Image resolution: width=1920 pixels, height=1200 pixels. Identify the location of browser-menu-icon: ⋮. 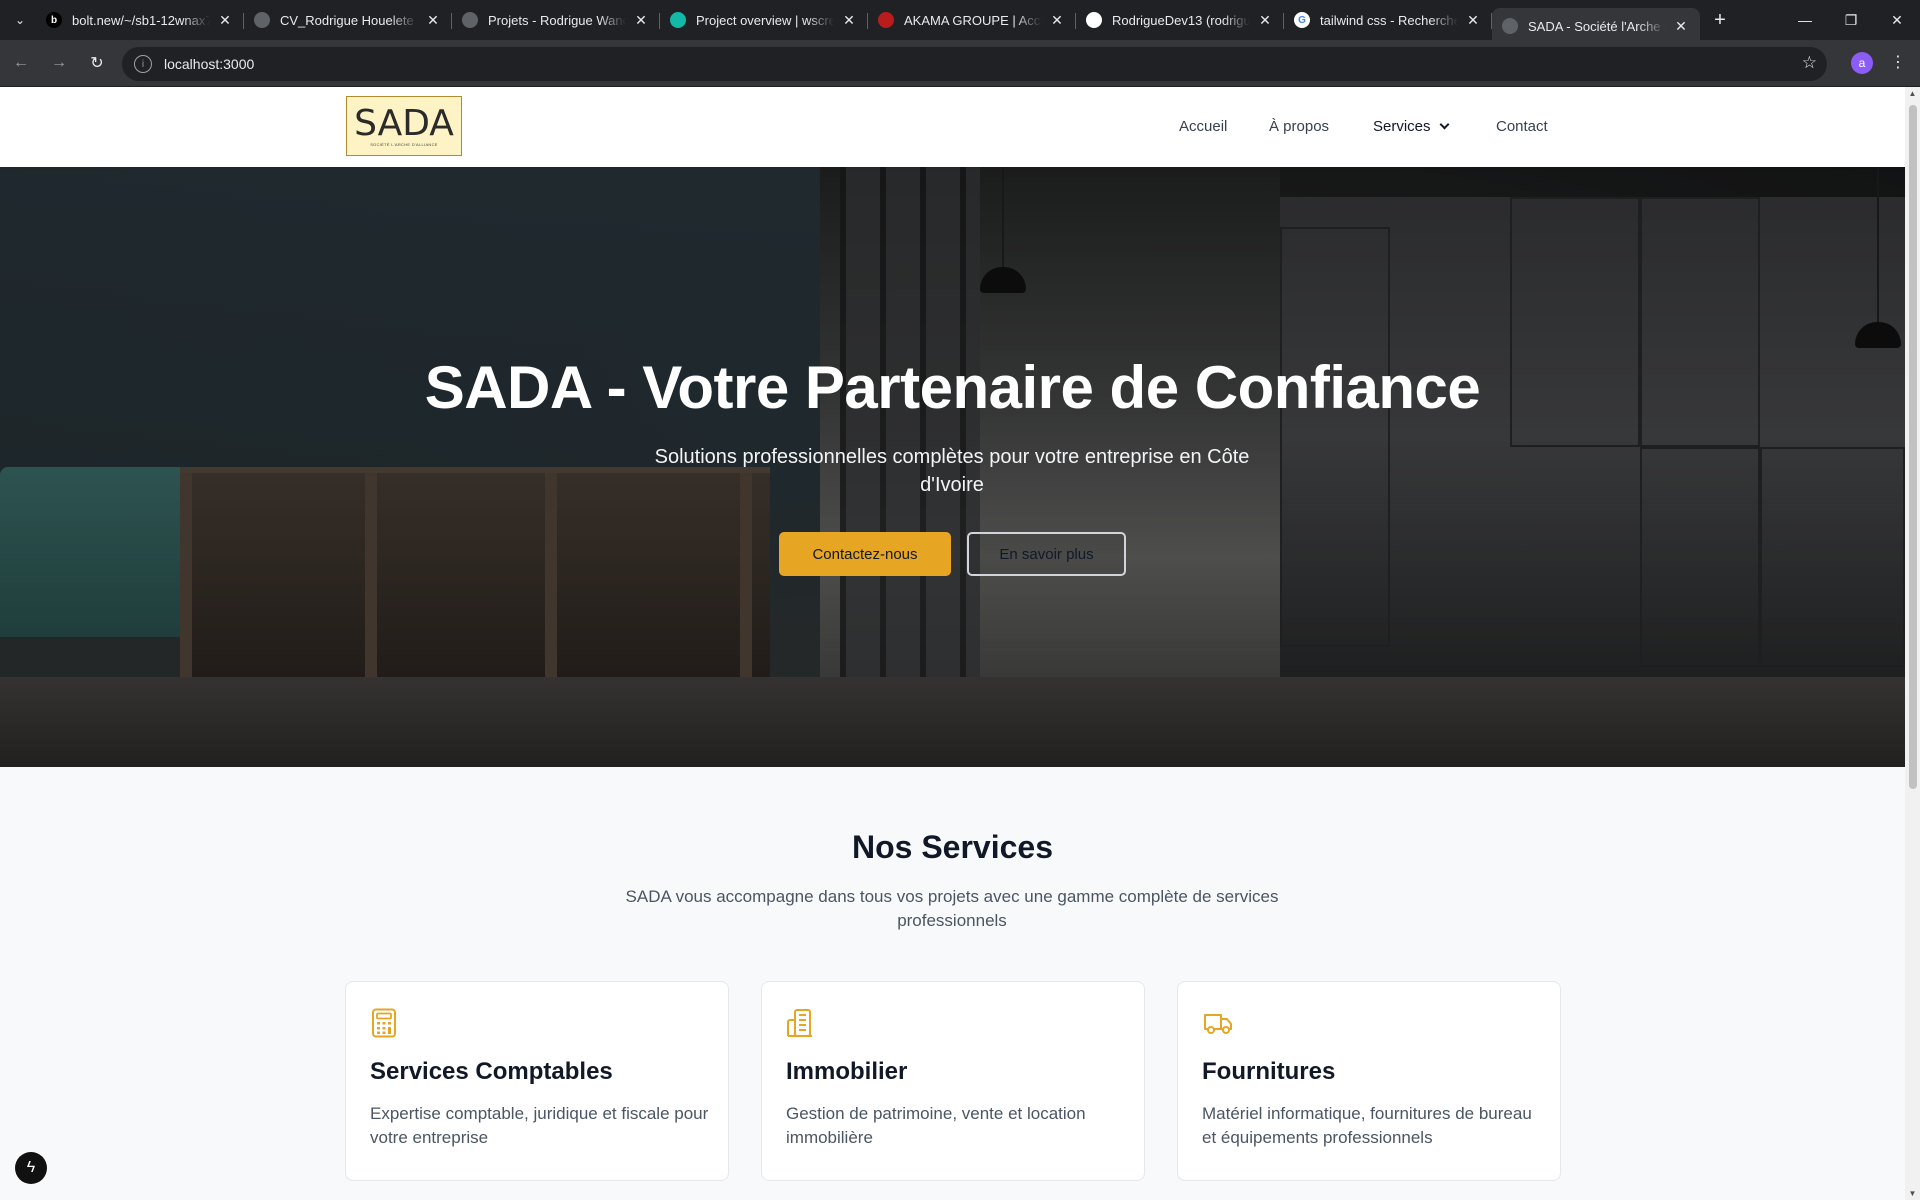
(1898, 62).